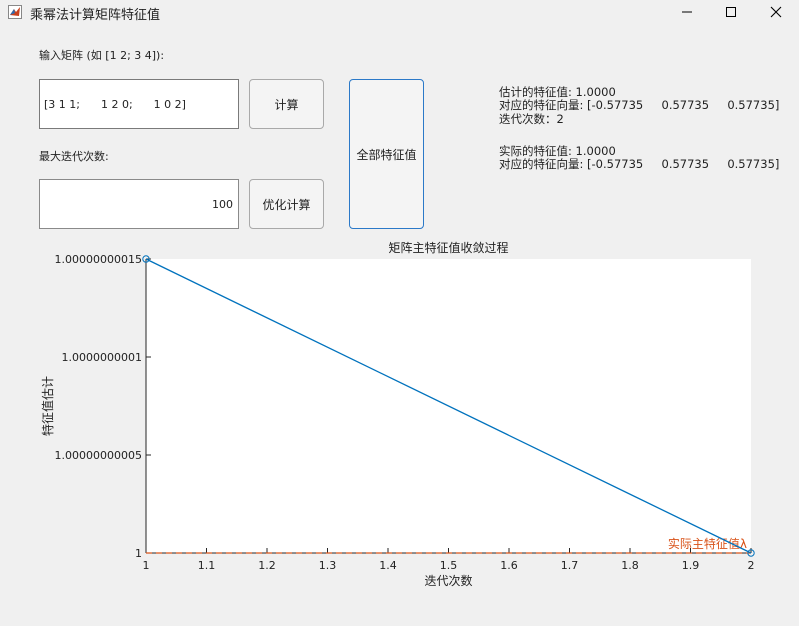  What do you see at coordinates (138, 553) in the screenshot?
I see `y-tick-label: 1` at bounding box center [138, 553].